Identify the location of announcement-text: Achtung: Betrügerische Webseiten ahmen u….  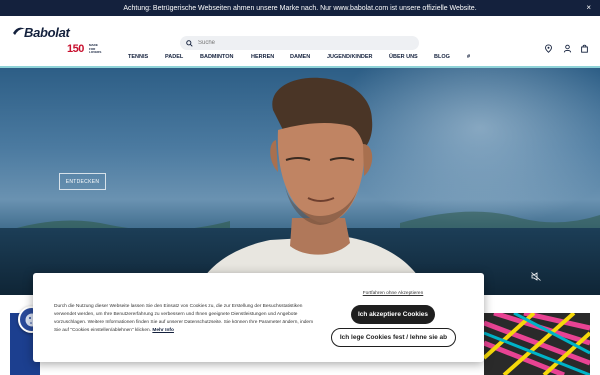
(300, 8).